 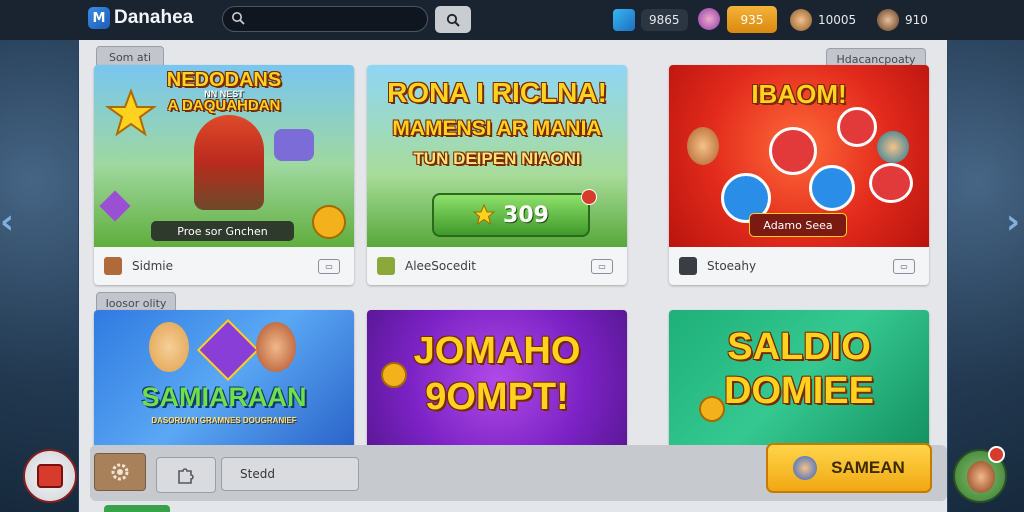 I want to click on shop-icon, so click(x=50, y=476).